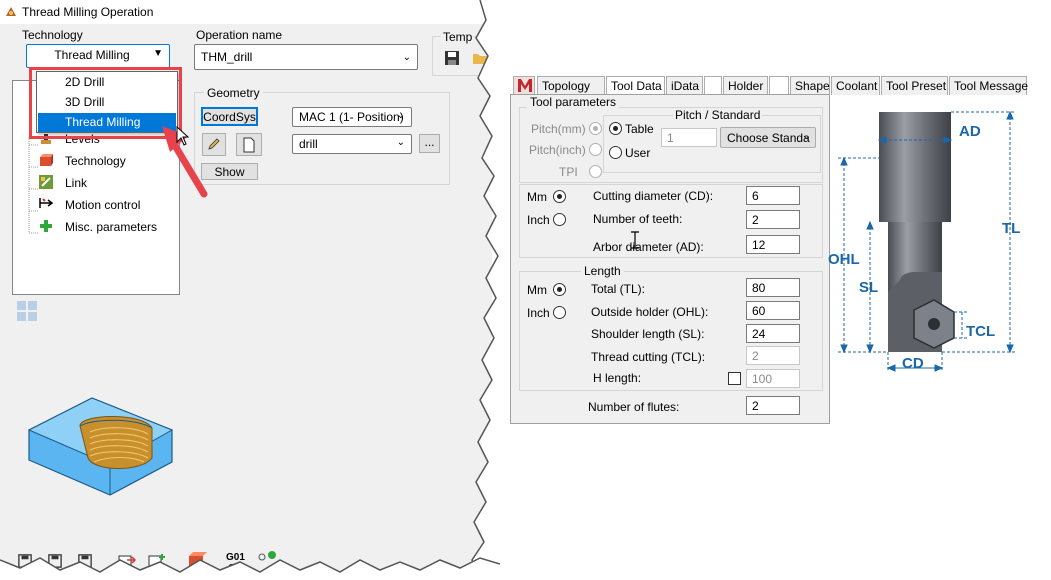 Image resolution: width=1051 pixels, height=580 pixels. Describe the element at coordinates (11, 11) in the screenshot. I see `app-icon` at that location.